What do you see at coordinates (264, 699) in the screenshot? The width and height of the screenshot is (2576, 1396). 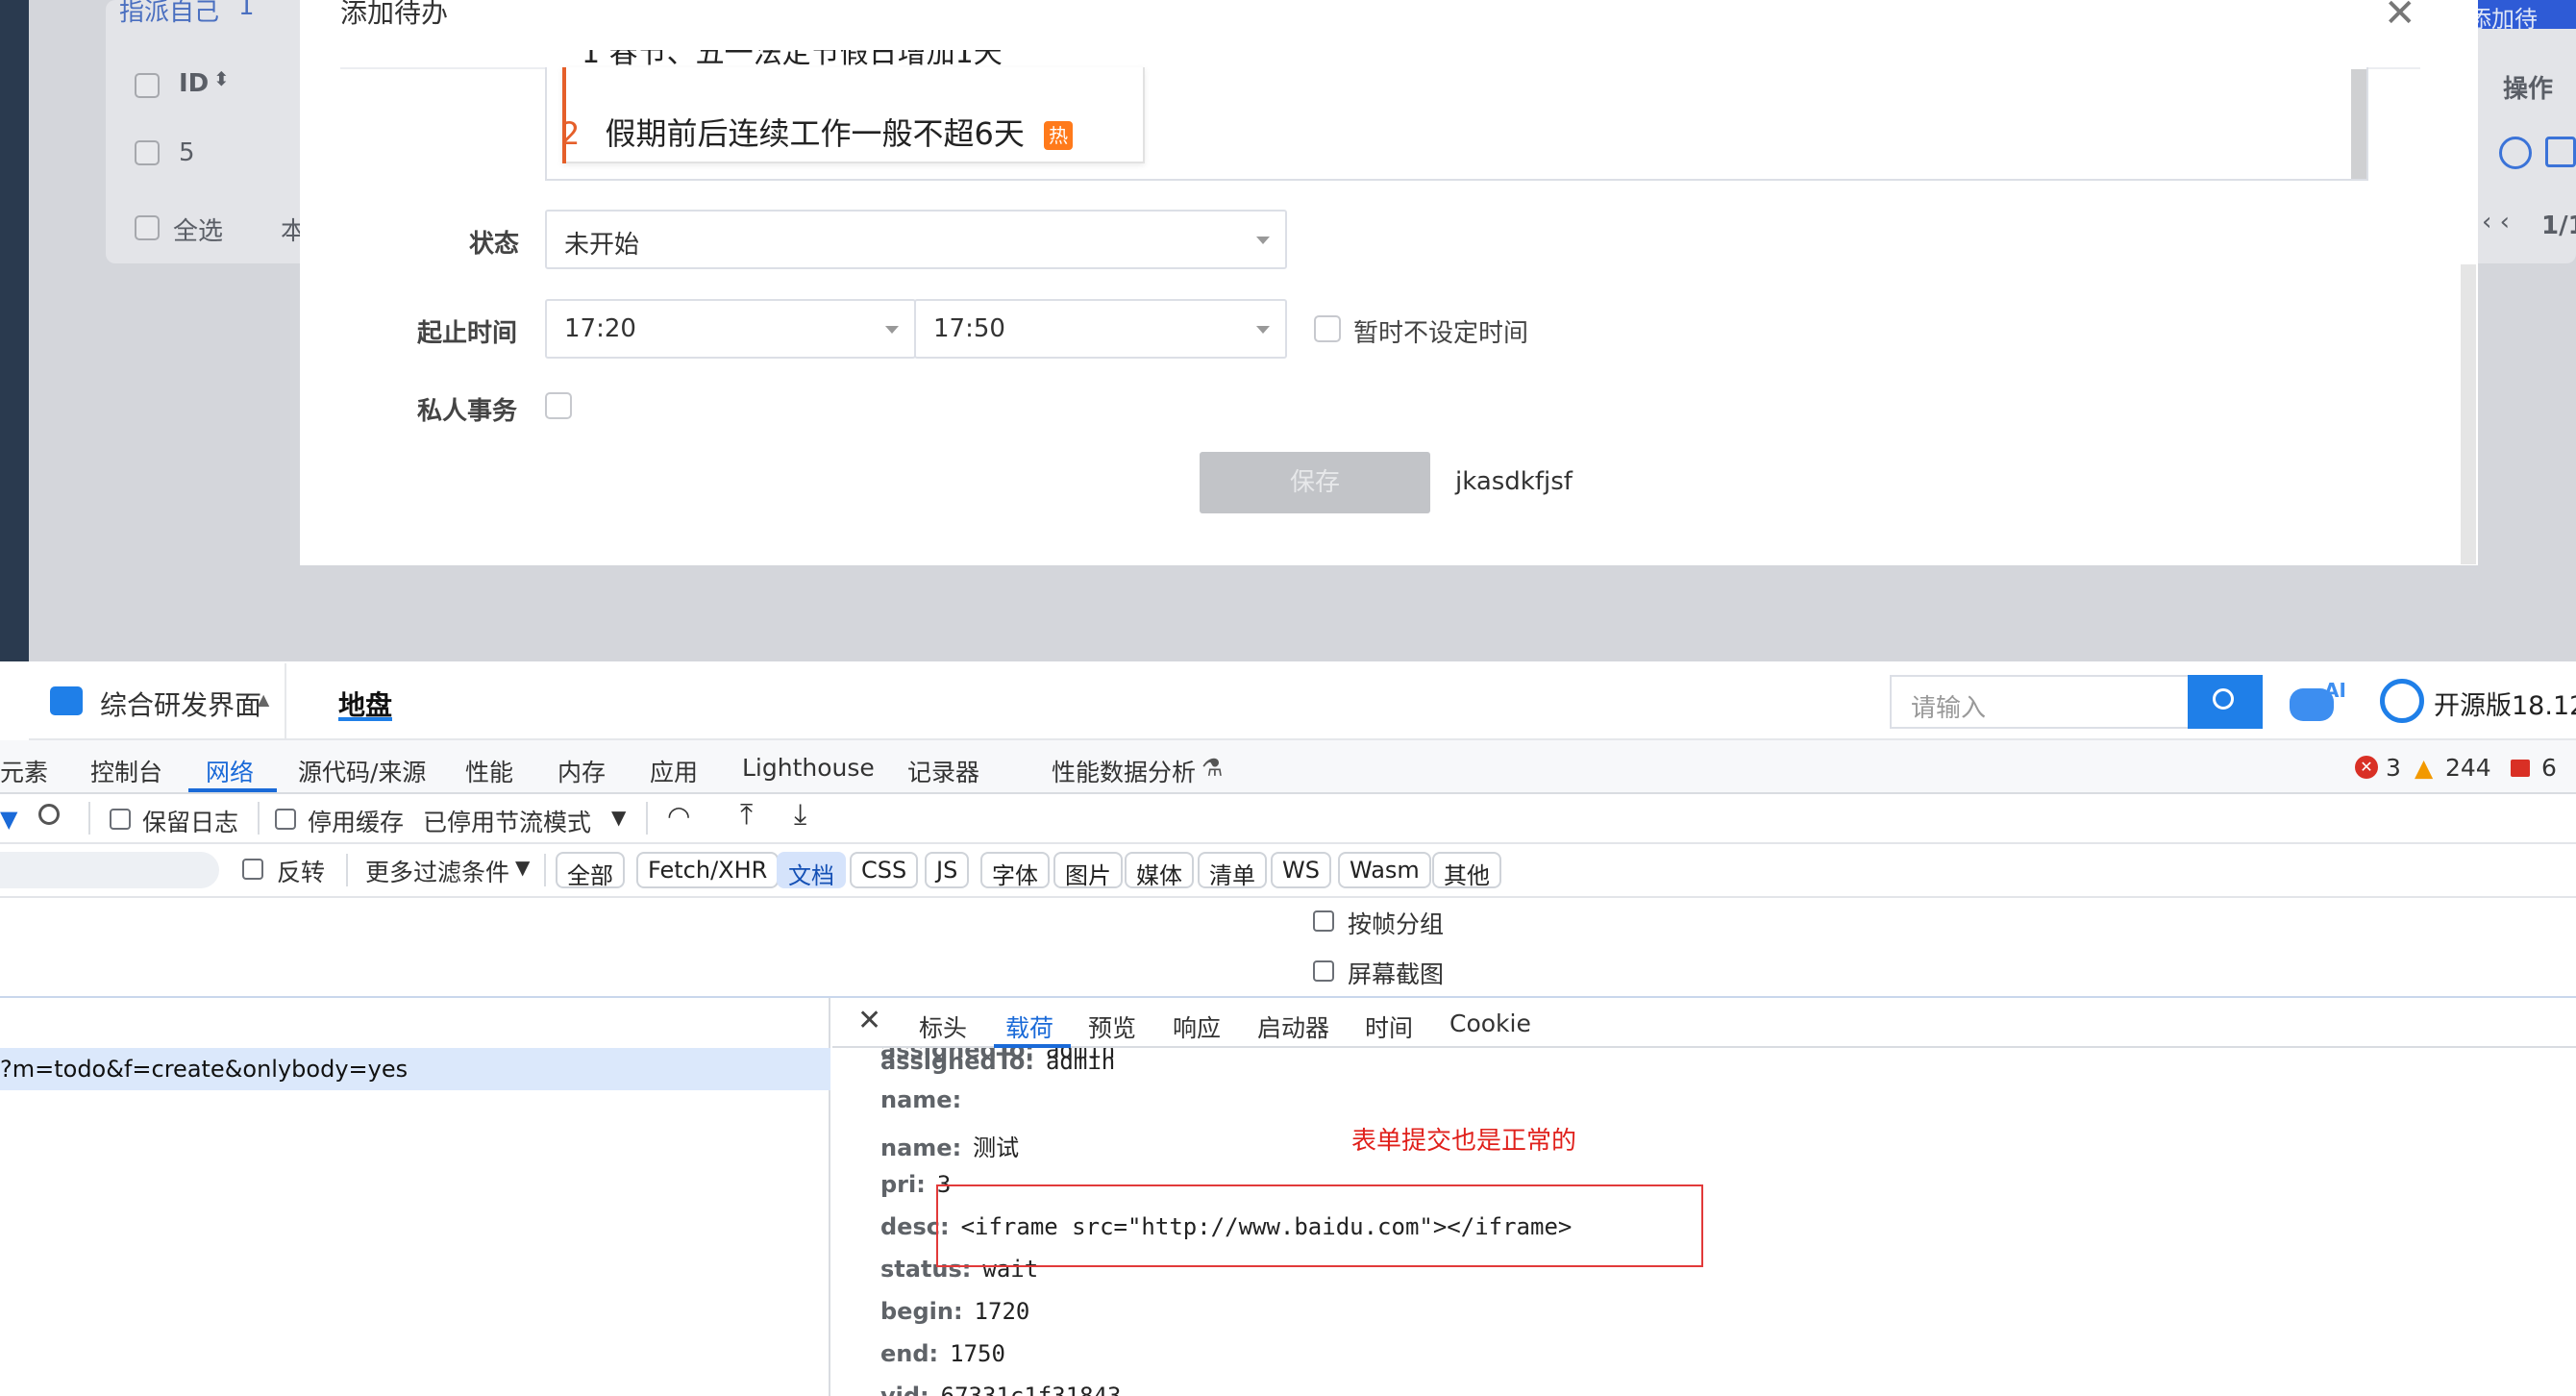 I see `caret-up-icon: ▲` at bounding box center [264, 699].